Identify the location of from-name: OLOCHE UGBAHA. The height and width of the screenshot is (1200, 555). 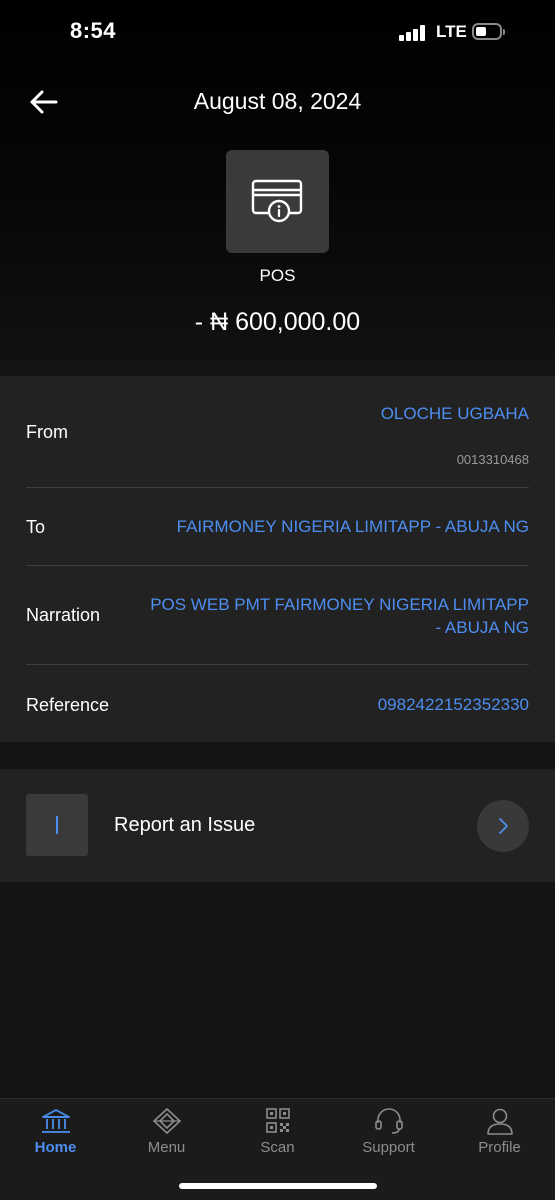
(454, 413).